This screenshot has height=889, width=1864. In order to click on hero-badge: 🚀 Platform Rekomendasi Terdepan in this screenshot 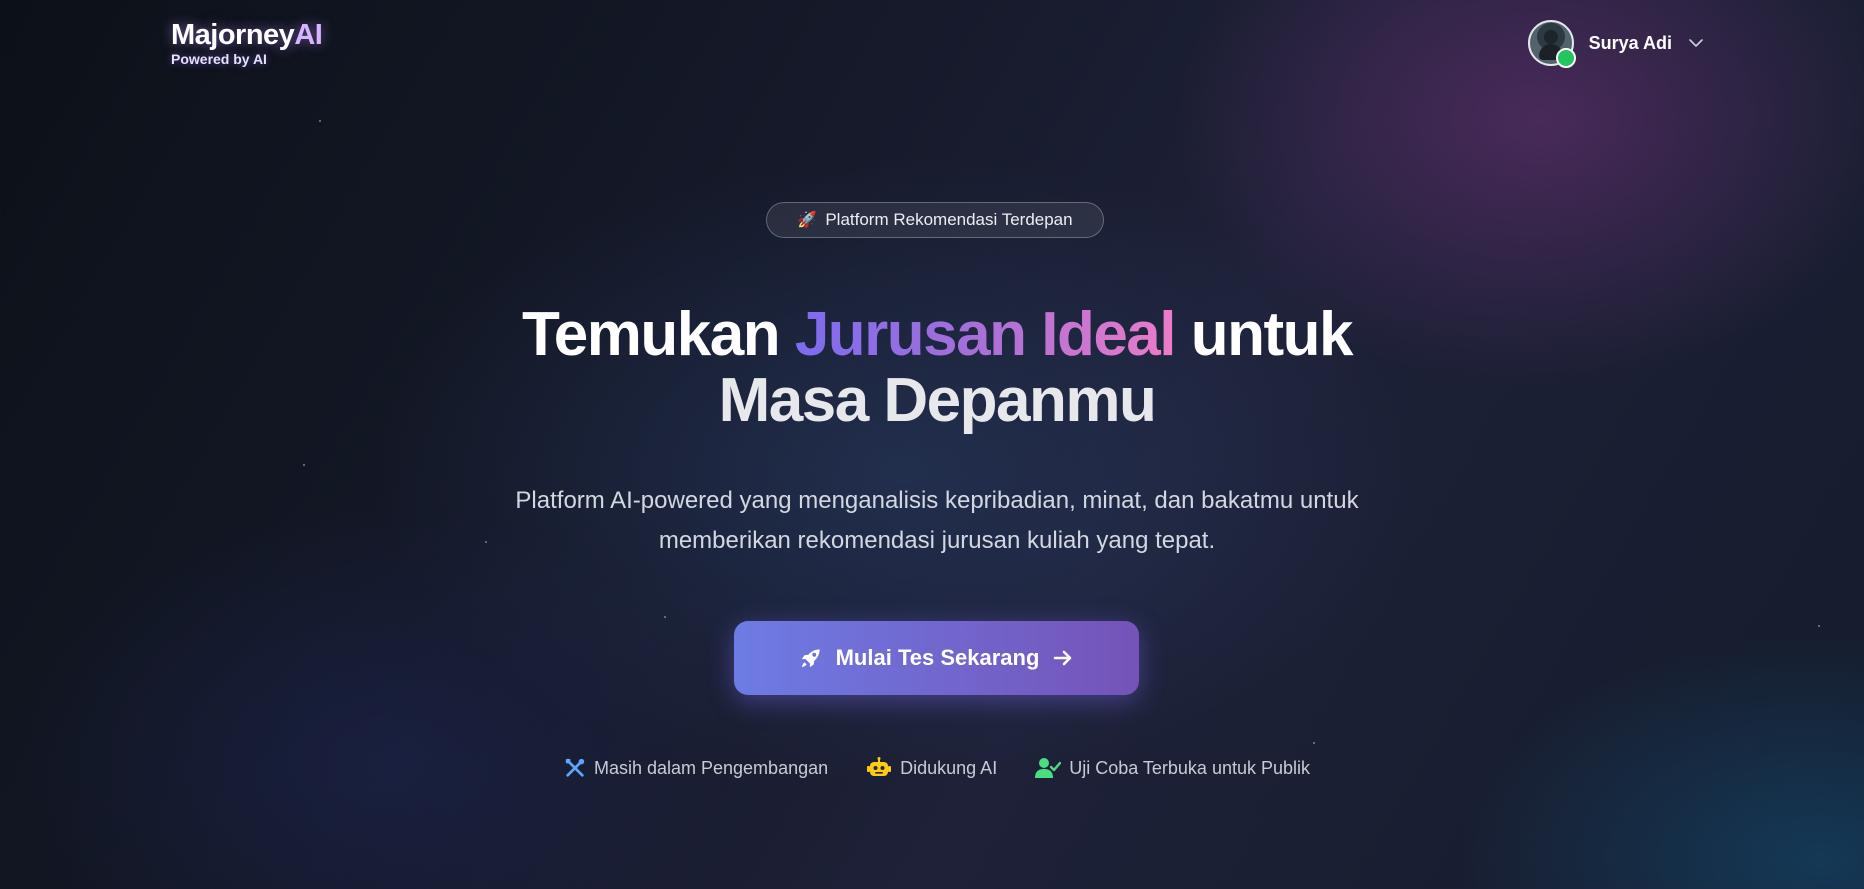, I will do `click(935, 220)`.